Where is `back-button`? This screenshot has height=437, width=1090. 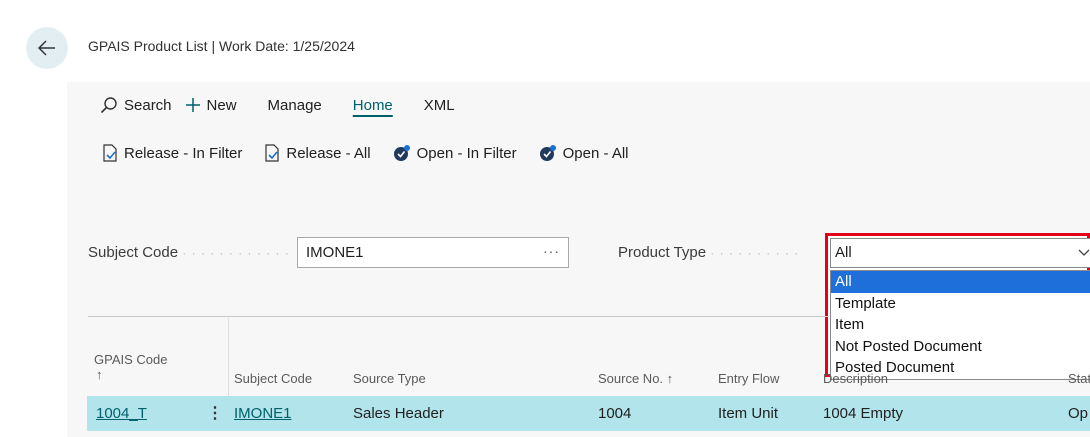 back-button is located at coordinates (47, 48).